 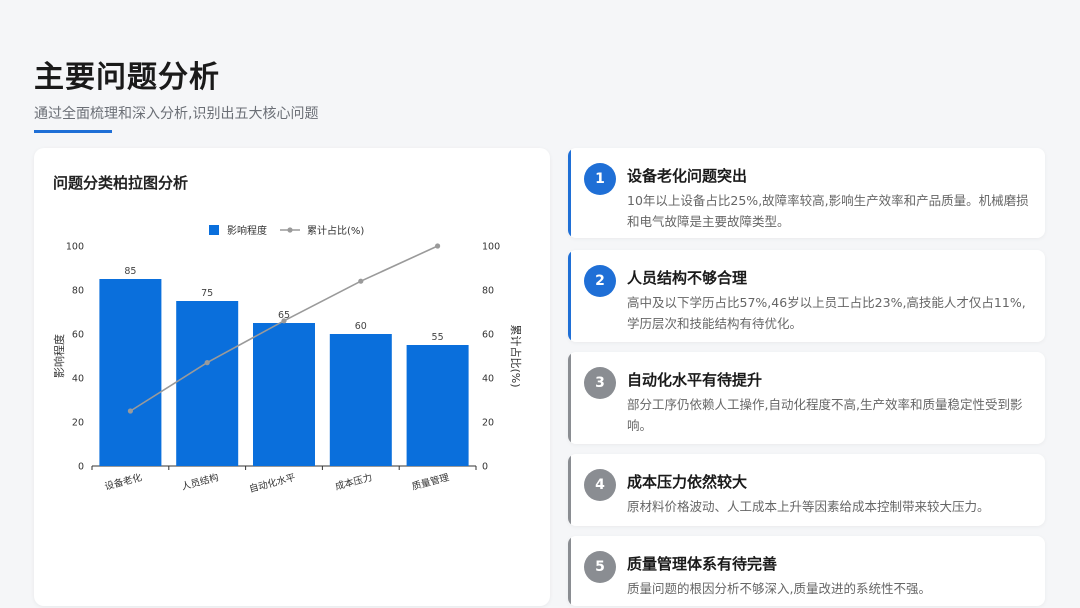 I want to click on x-tick-label: 设备老化, so click(x=123, y=482).